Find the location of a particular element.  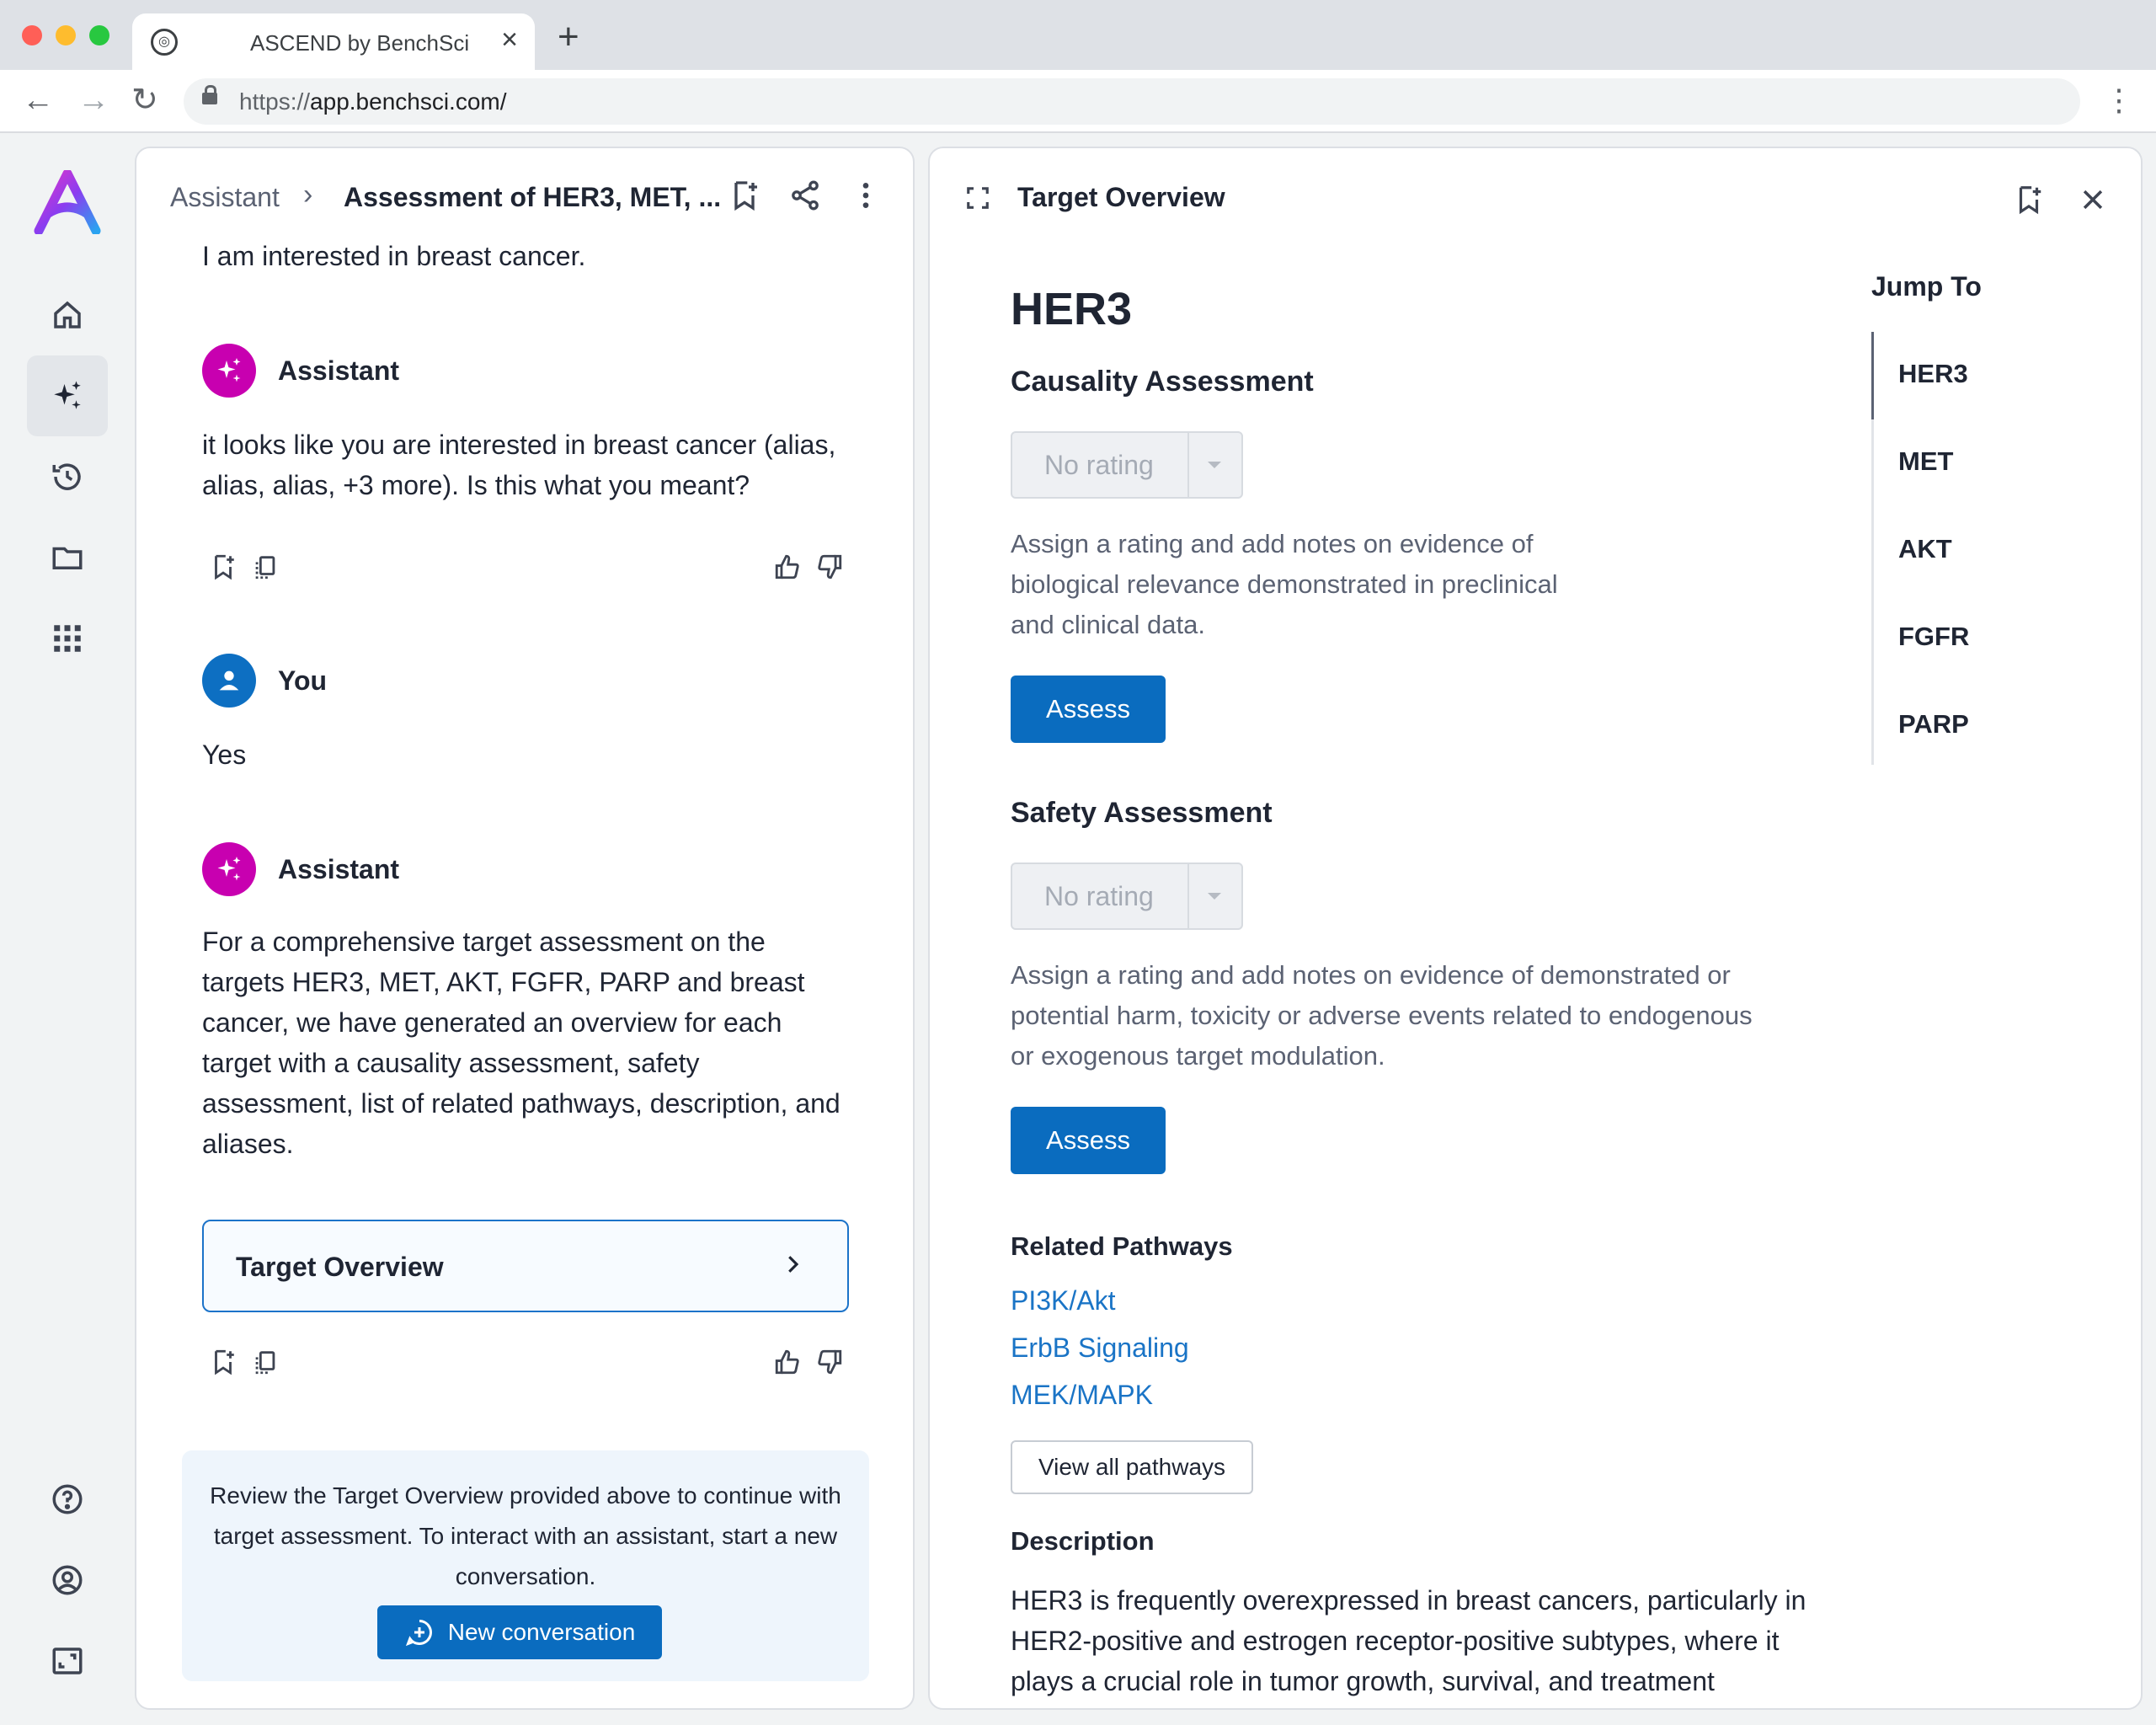

new-conversation-button: New conversation is located at coordinates (519, 1632).